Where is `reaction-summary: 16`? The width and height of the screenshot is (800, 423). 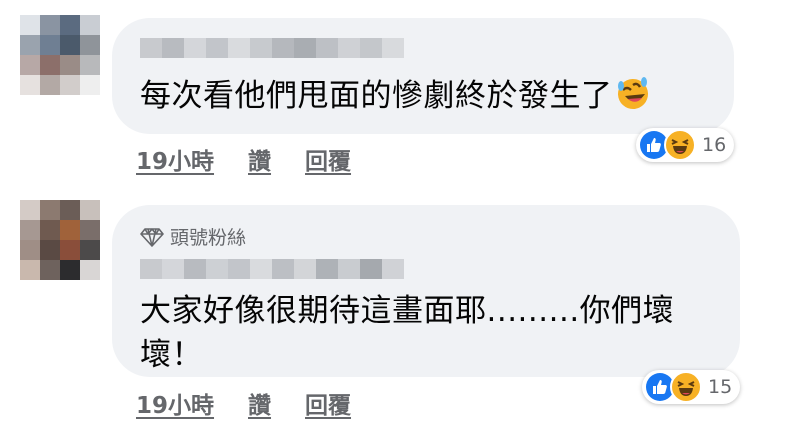
reaction-summary: 16 is located at coordinates (685, 145).